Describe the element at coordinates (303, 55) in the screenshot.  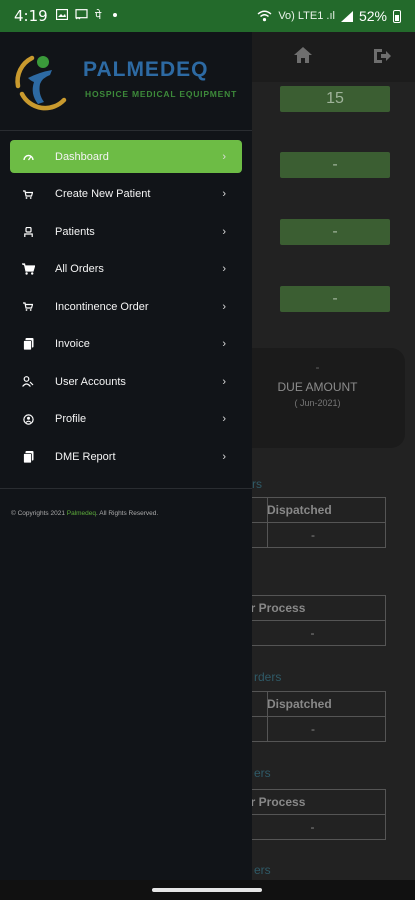
I see `home-icon` at that location.